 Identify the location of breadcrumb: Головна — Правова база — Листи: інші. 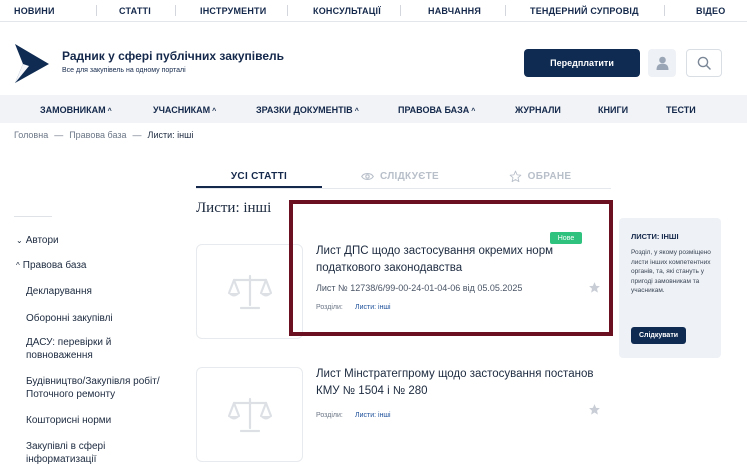
(104, 135).